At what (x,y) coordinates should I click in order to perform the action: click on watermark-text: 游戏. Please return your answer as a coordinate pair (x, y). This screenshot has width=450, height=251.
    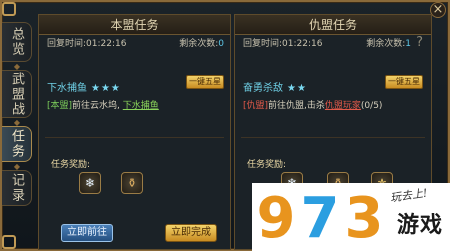
    Looking at the image, I should click on (420, 225).